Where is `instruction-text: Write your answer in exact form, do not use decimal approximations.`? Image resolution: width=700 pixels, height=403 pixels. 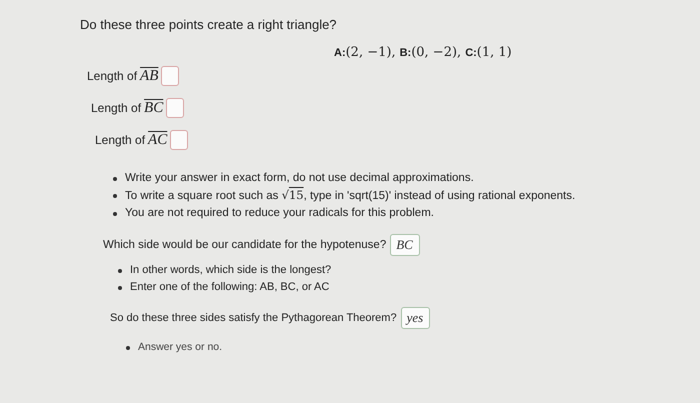
instruction-text: Write your answer in exact form, do not use decimal approximations. is located at coordinates (299, 178).